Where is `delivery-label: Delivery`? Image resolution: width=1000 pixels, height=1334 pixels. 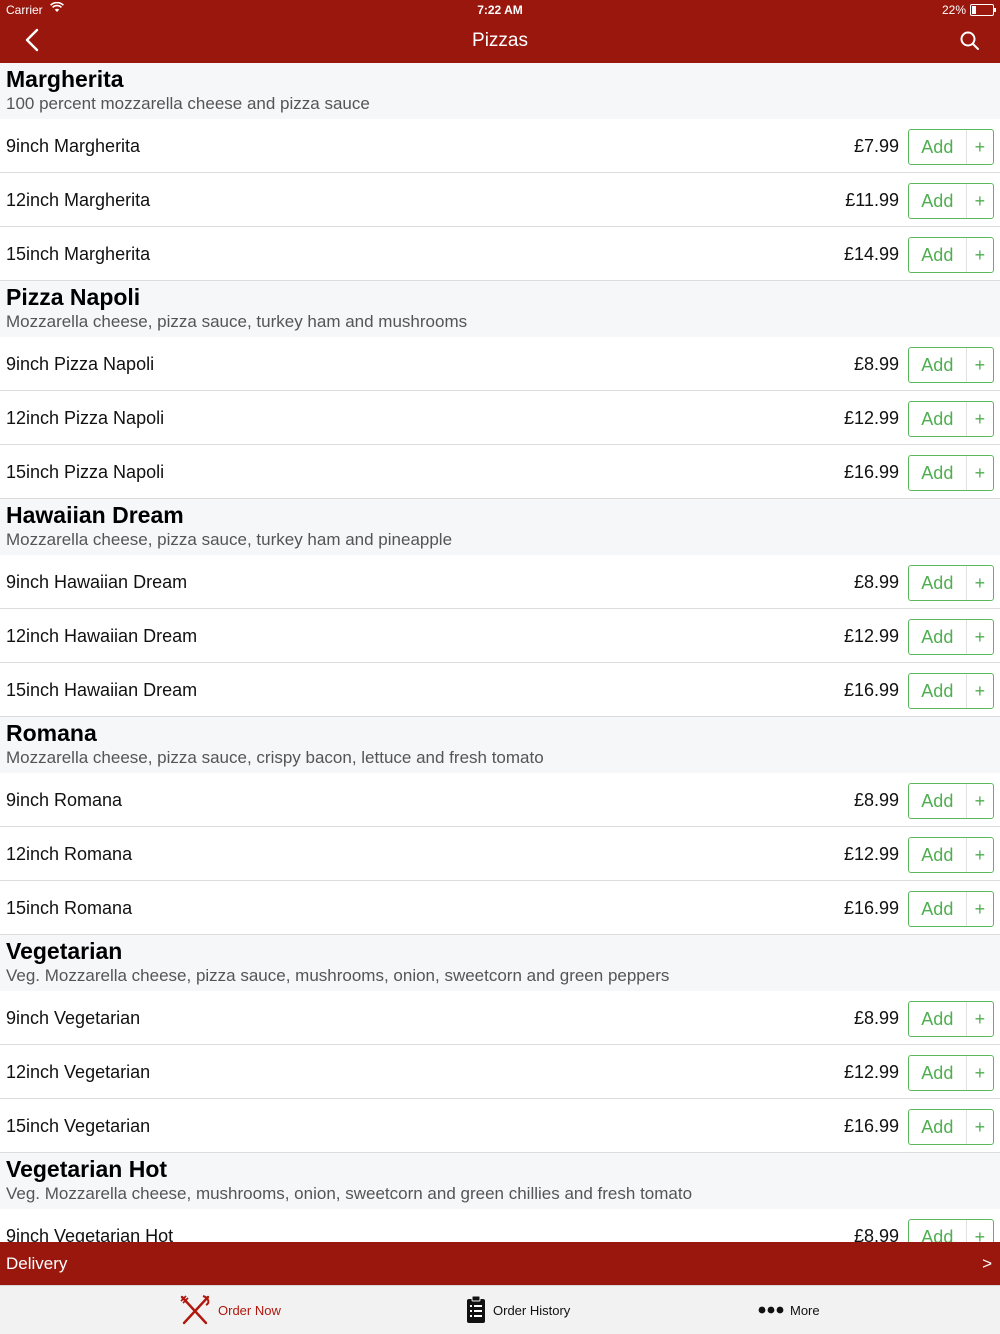
delivery-label: Delivery is located at coordinates (37, 1263).